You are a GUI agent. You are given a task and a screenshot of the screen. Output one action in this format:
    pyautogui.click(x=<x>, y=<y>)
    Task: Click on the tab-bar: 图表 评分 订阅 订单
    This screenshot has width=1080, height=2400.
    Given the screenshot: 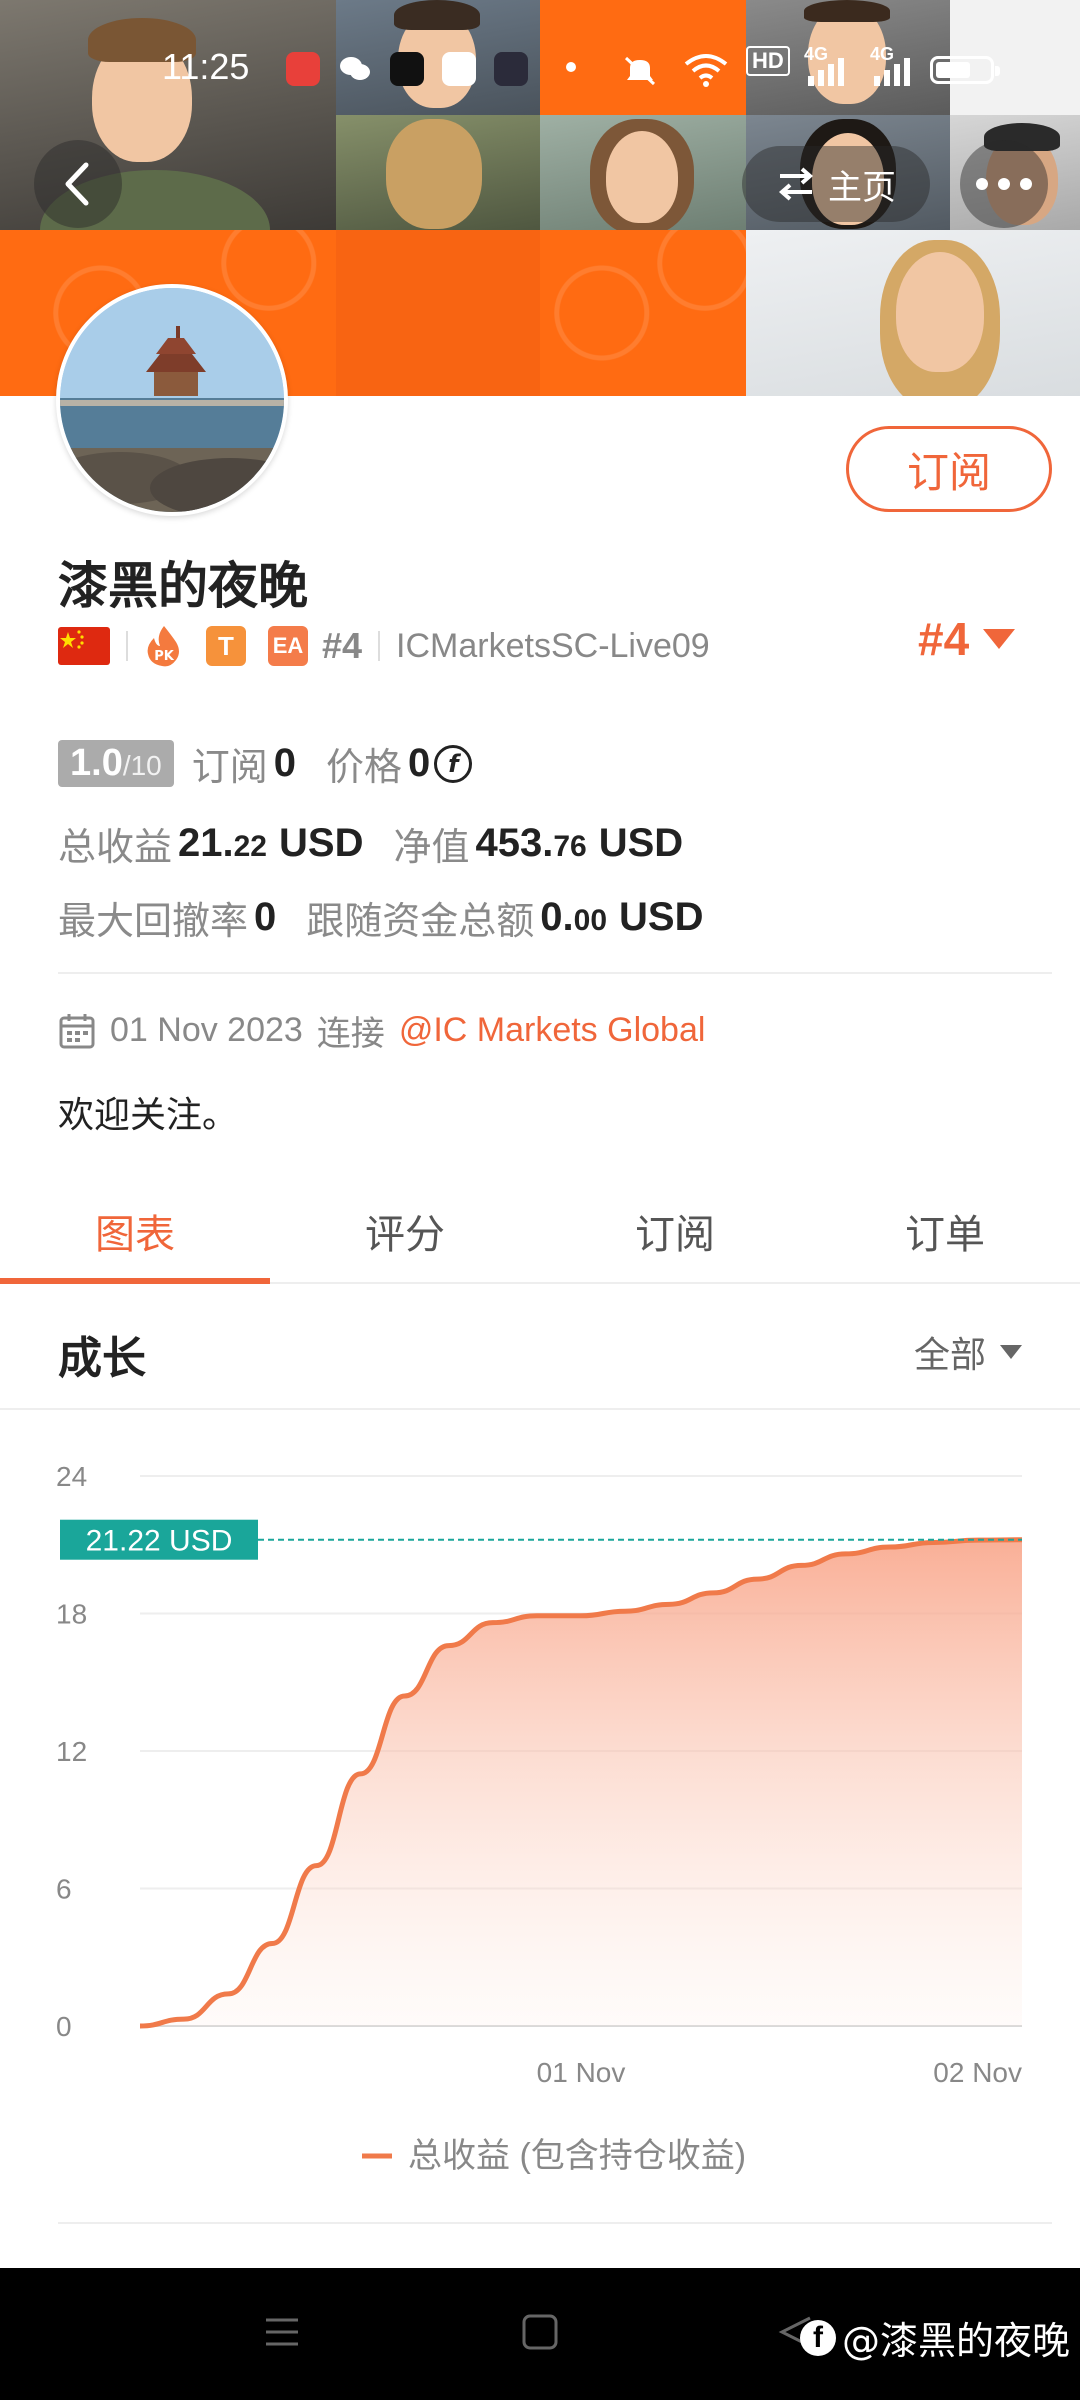 What is the action you would take?
    pyautogui.click(x=540, y=1232)
    